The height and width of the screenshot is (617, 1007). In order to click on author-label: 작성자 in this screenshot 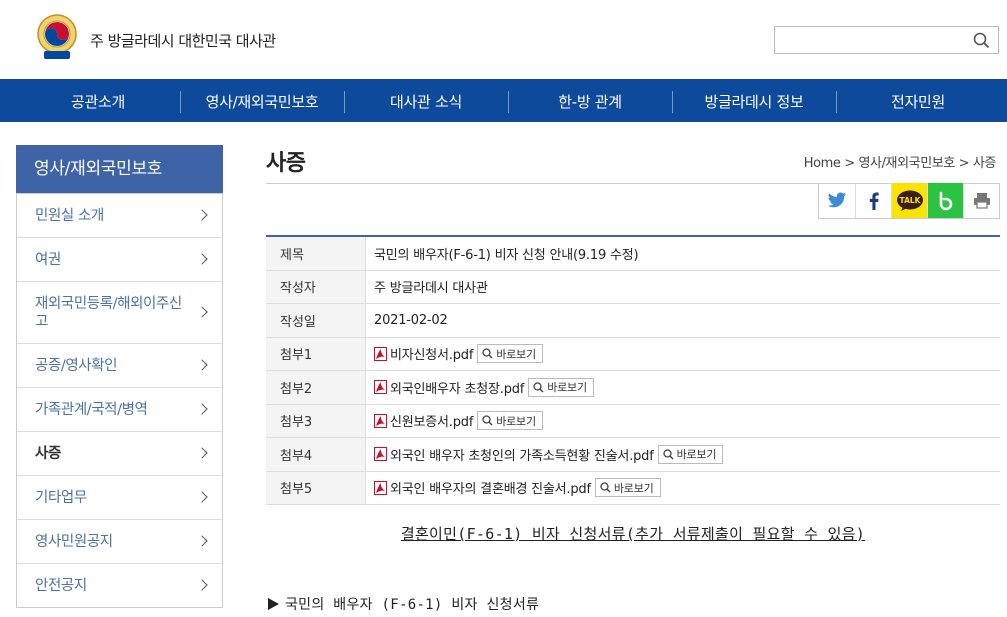, I will do `click(316, 286)`.